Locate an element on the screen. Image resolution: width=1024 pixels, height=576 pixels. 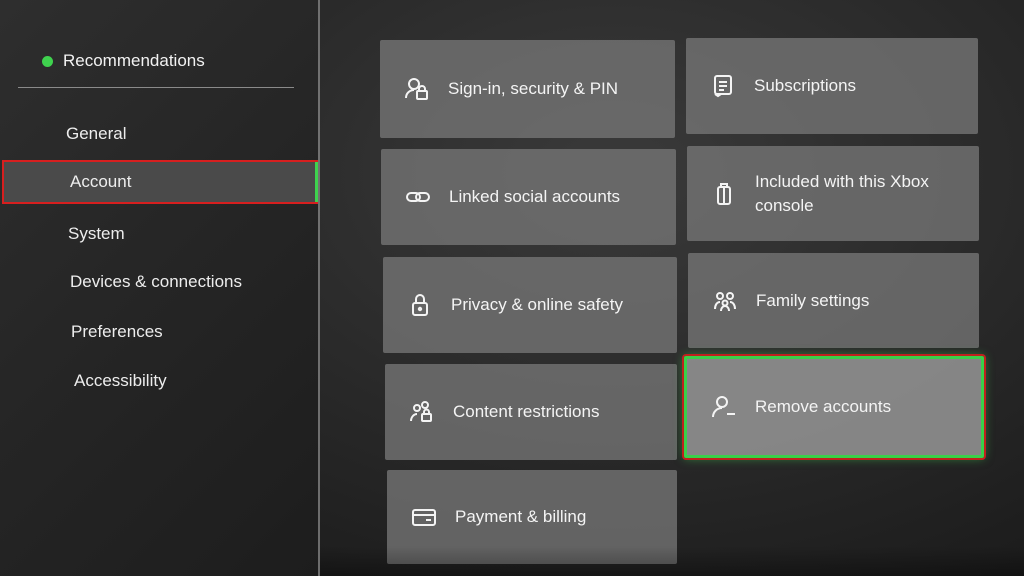
sidebar-item-preferences: Preferences is located at coordinates (117, 332).